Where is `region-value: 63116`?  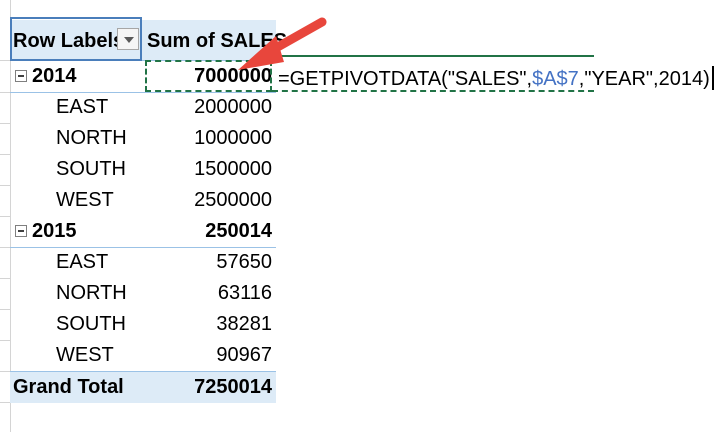 region-value: 63116 is located at coordinates (244, 293).